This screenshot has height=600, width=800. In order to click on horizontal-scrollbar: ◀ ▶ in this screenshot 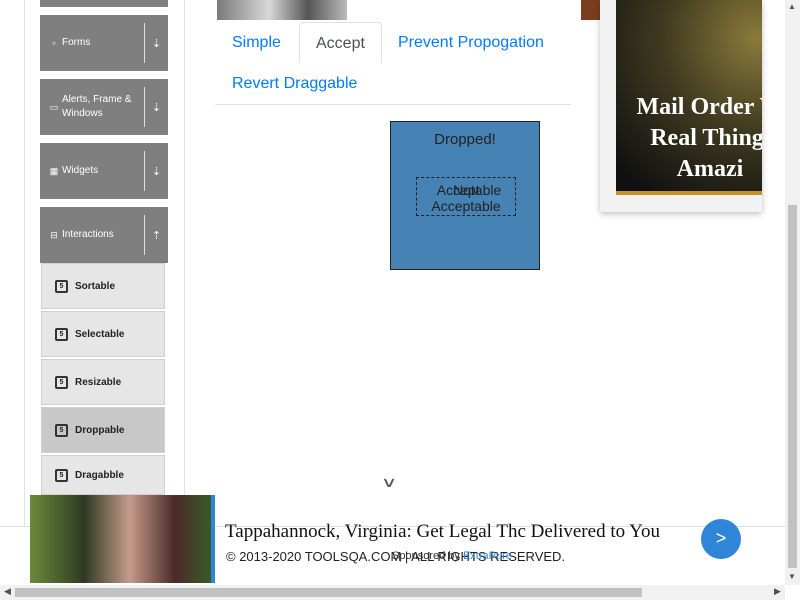, I will do `click(392, 592)`.